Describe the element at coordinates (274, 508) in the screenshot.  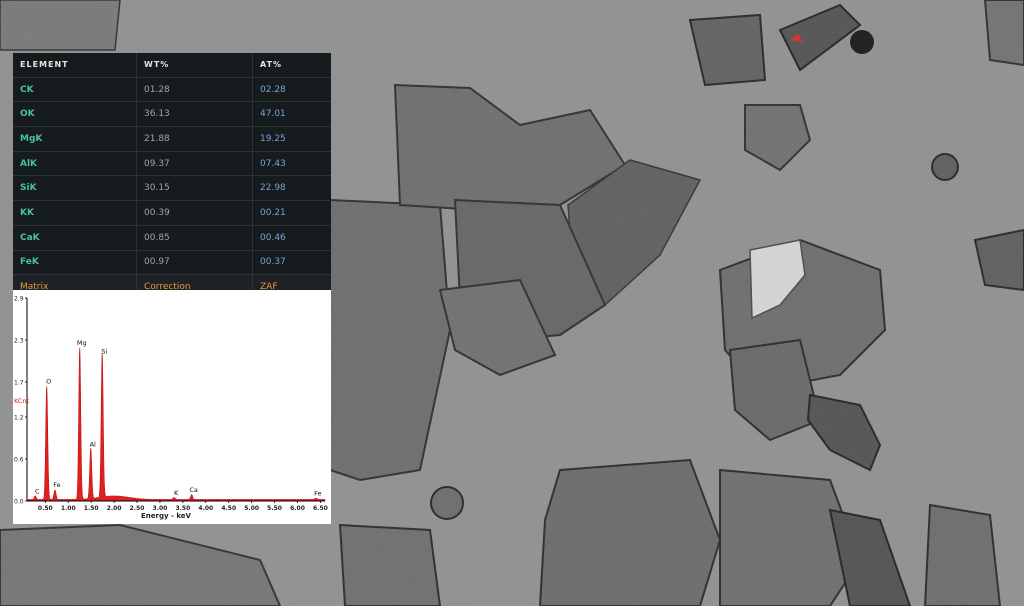
I see `x-tick-label: 5.50` at that location.